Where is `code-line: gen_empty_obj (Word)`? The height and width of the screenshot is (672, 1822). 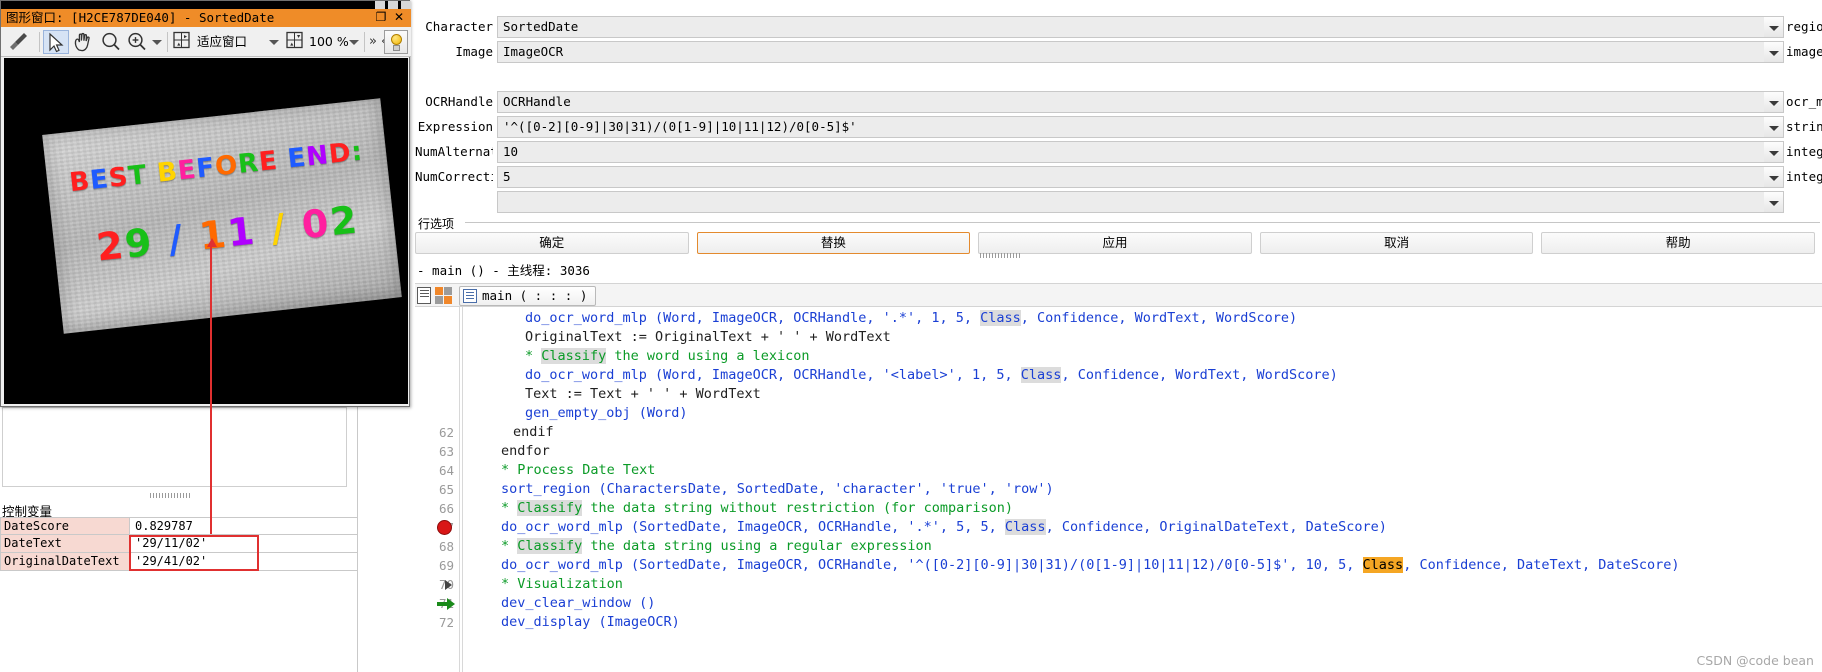
code-line: gen_empty_obj (Word) is located at coordinates (1118, 413).